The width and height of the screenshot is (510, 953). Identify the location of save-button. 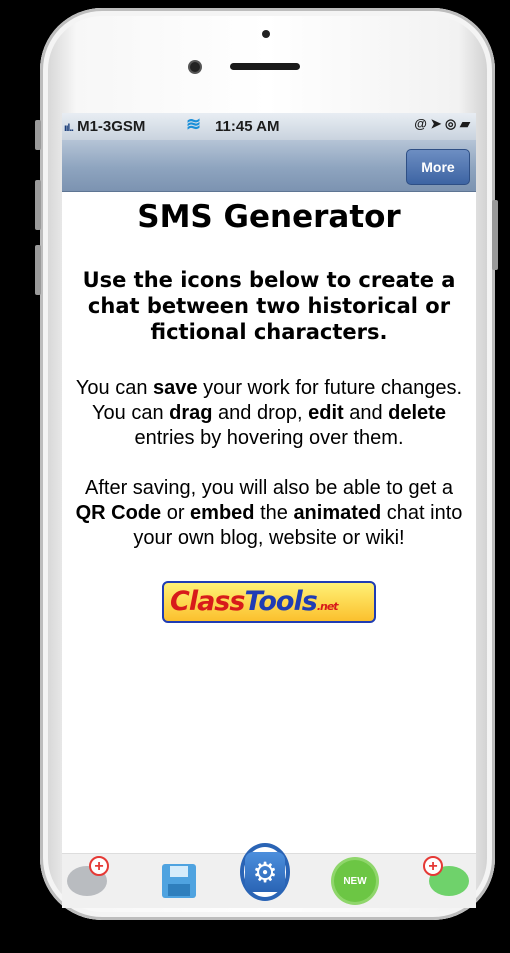
(179, 881).